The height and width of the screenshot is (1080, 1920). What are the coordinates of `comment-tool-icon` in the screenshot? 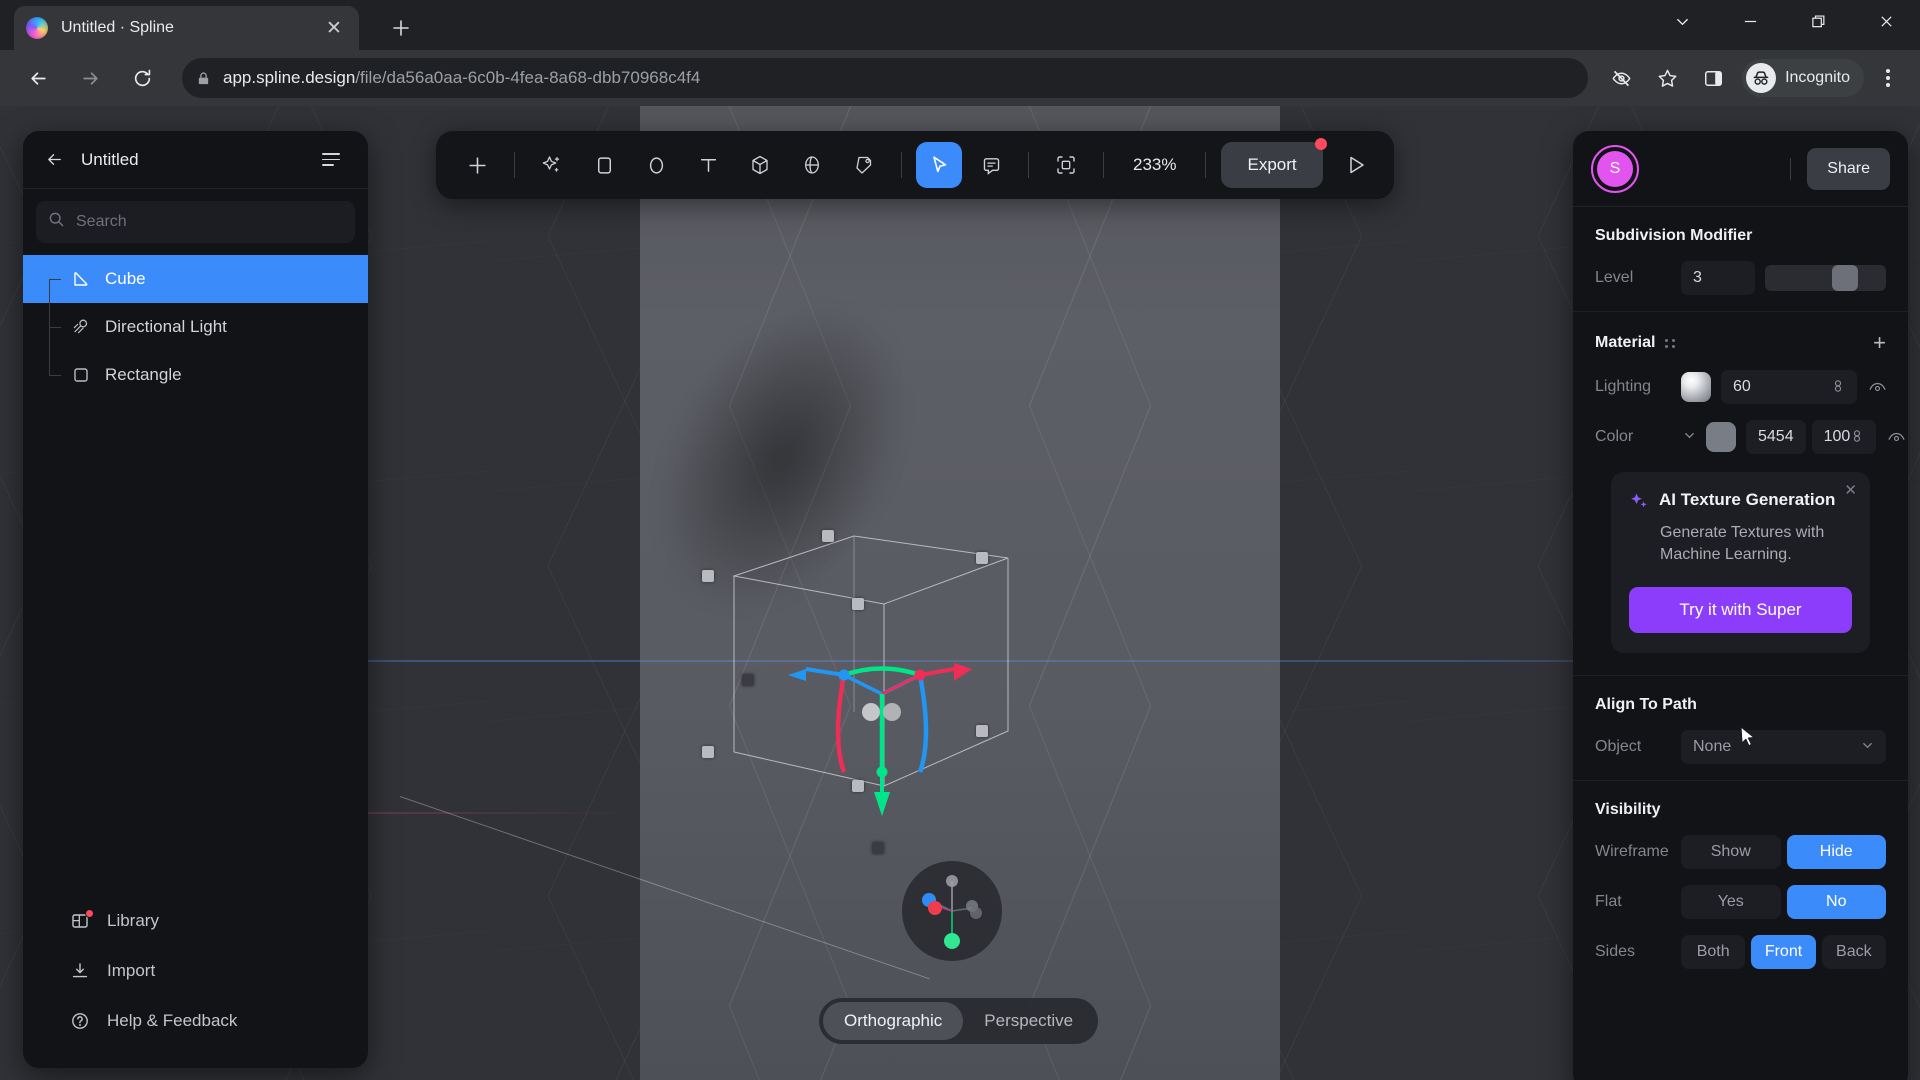 It's located at (991, 165).